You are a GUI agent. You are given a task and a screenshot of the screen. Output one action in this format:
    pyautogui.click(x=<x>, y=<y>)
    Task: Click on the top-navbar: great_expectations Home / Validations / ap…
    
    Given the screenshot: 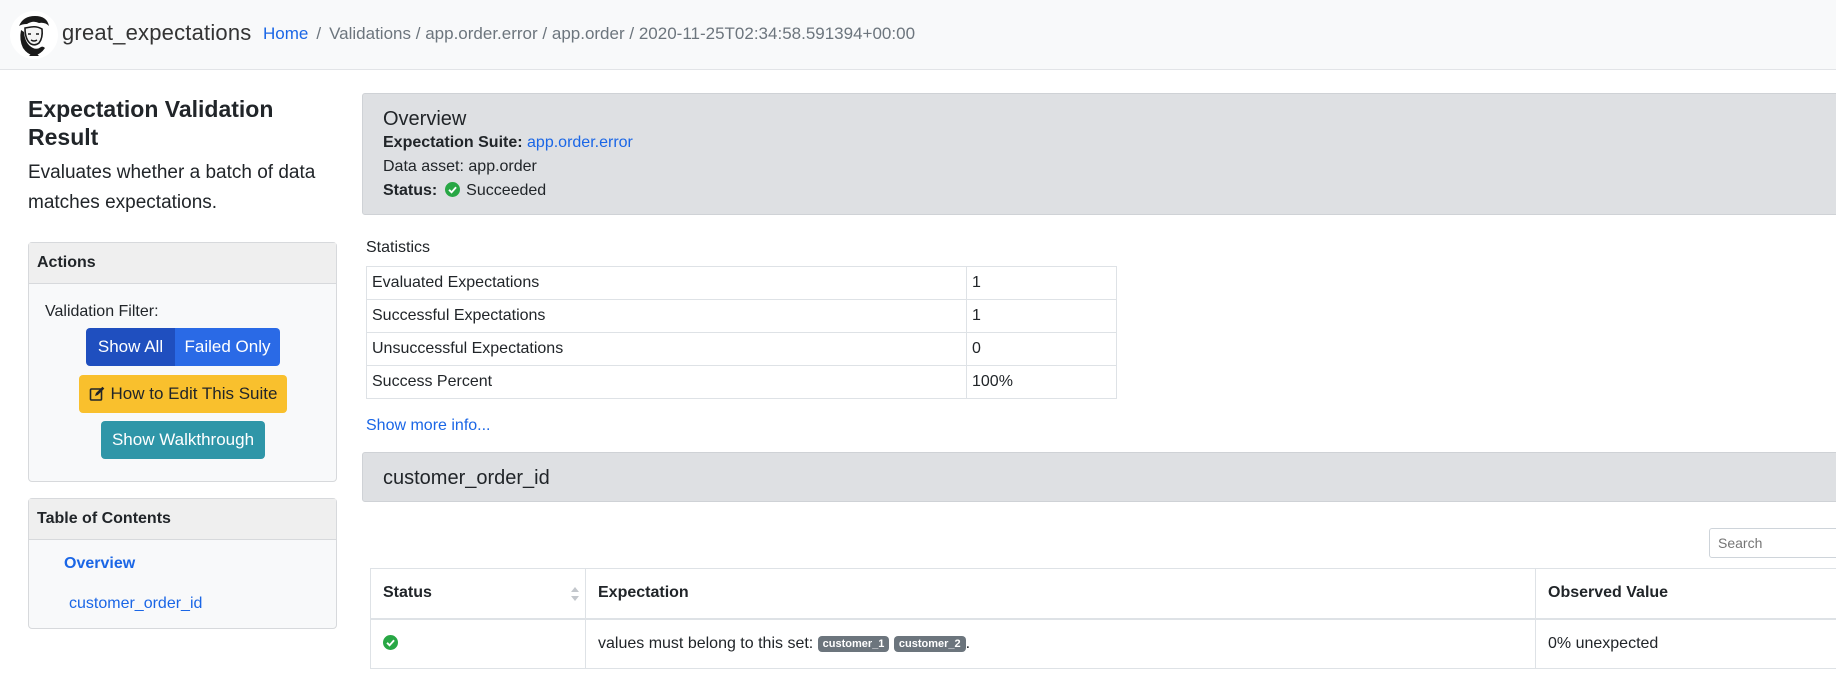 What is the action you would take?
    pyautogui.click(x=918, y=35)
    